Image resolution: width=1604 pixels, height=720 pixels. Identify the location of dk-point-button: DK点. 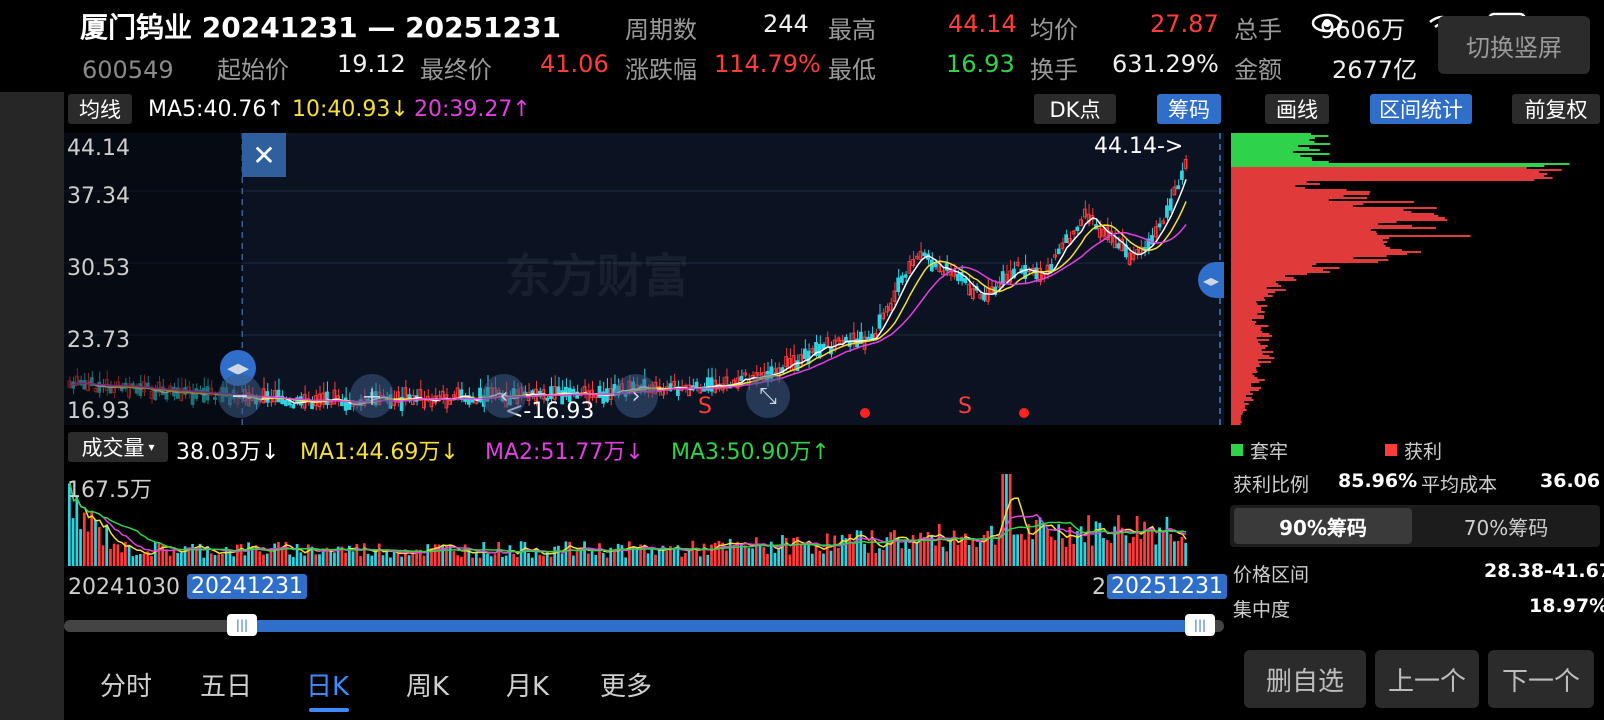
(1075, 109).